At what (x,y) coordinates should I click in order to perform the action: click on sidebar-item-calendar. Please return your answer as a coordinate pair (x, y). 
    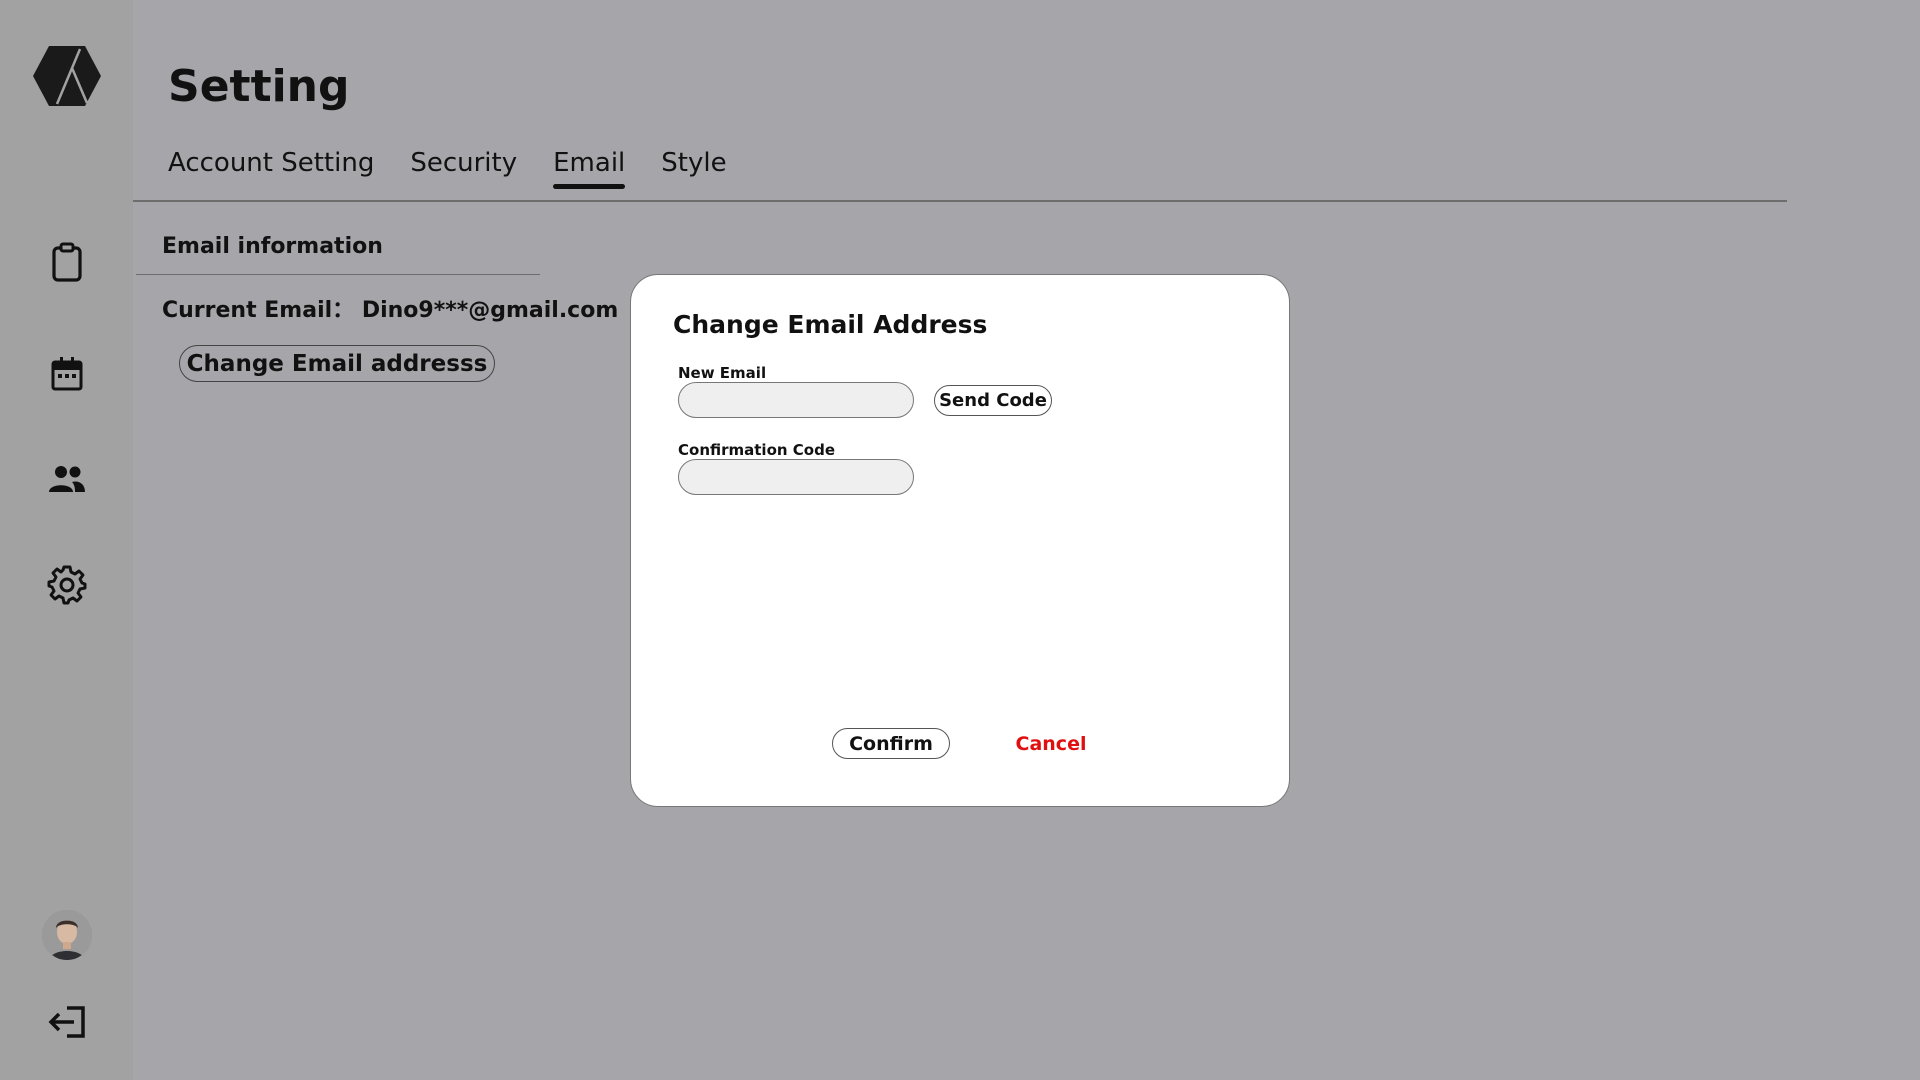
    Looking at the image, I should click on (66, 374).